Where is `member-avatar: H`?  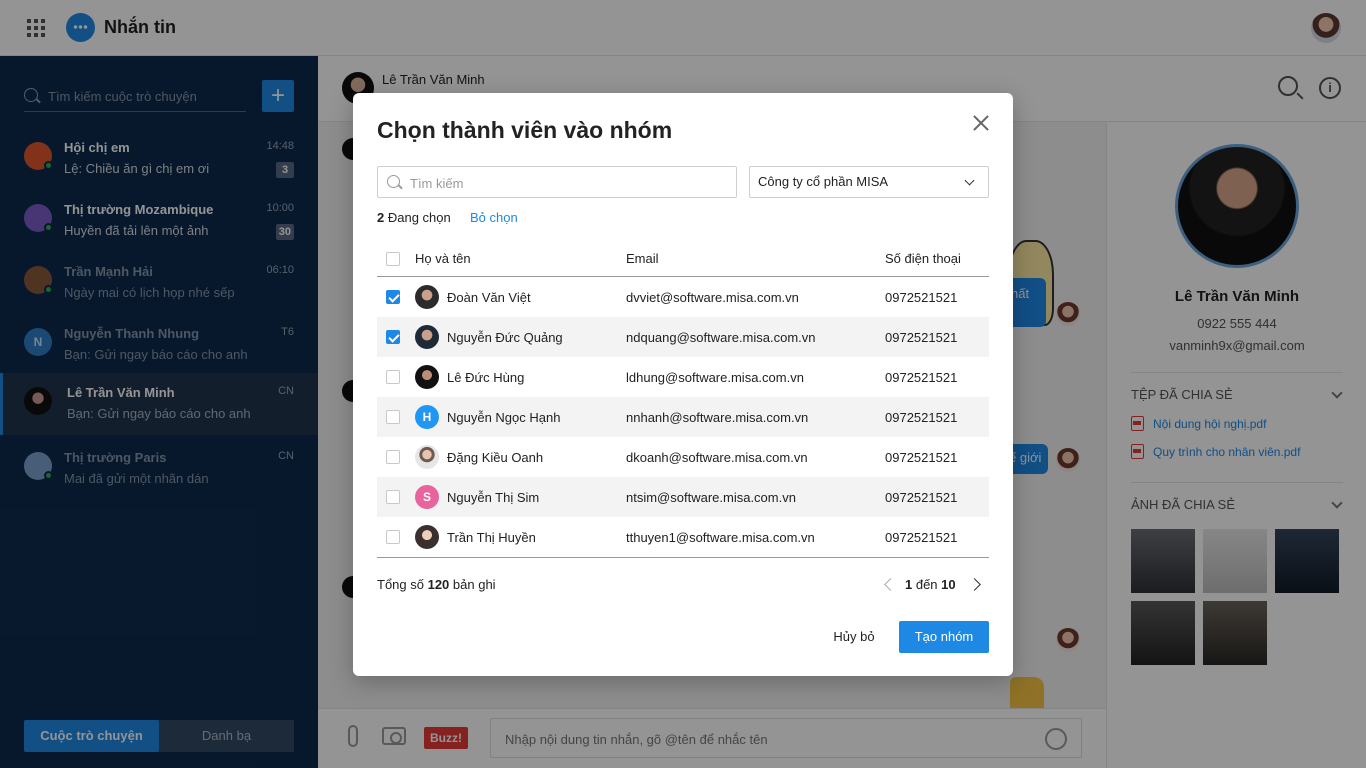
member-avatar: H is located at coordinates (427, 417).